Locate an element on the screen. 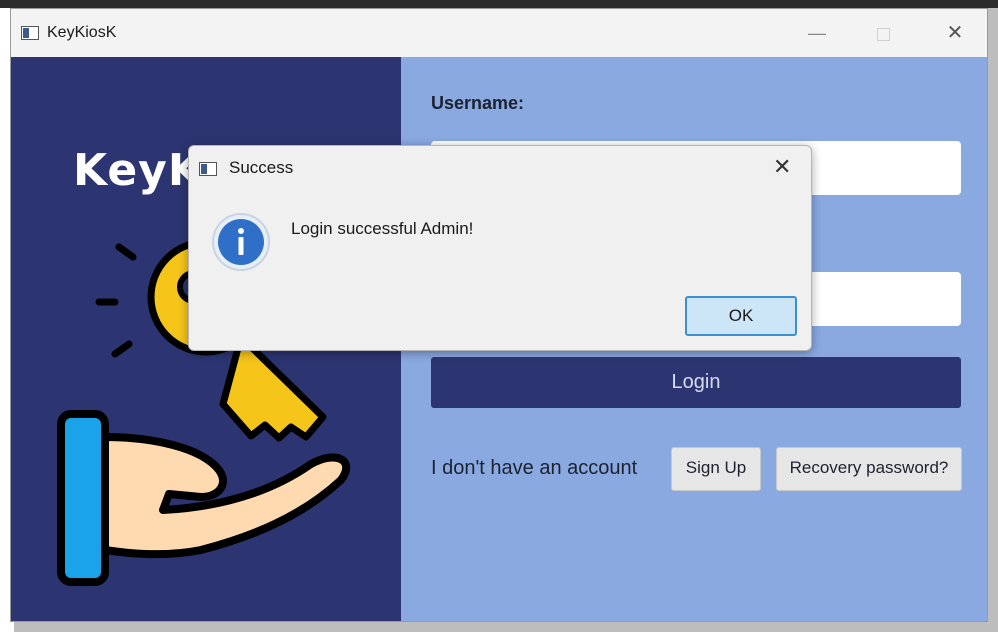  dialog-close-button: ✕ is located at coordinates (782, 167).